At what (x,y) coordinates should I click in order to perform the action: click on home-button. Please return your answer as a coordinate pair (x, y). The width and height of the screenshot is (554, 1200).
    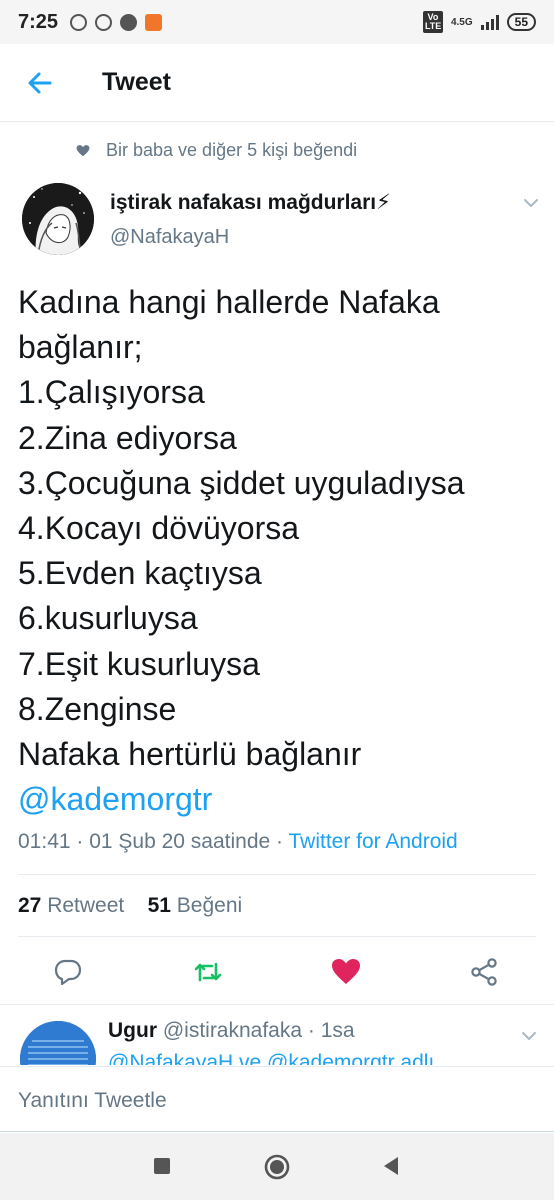
    Looking at the image, I should click on (277, 1167).